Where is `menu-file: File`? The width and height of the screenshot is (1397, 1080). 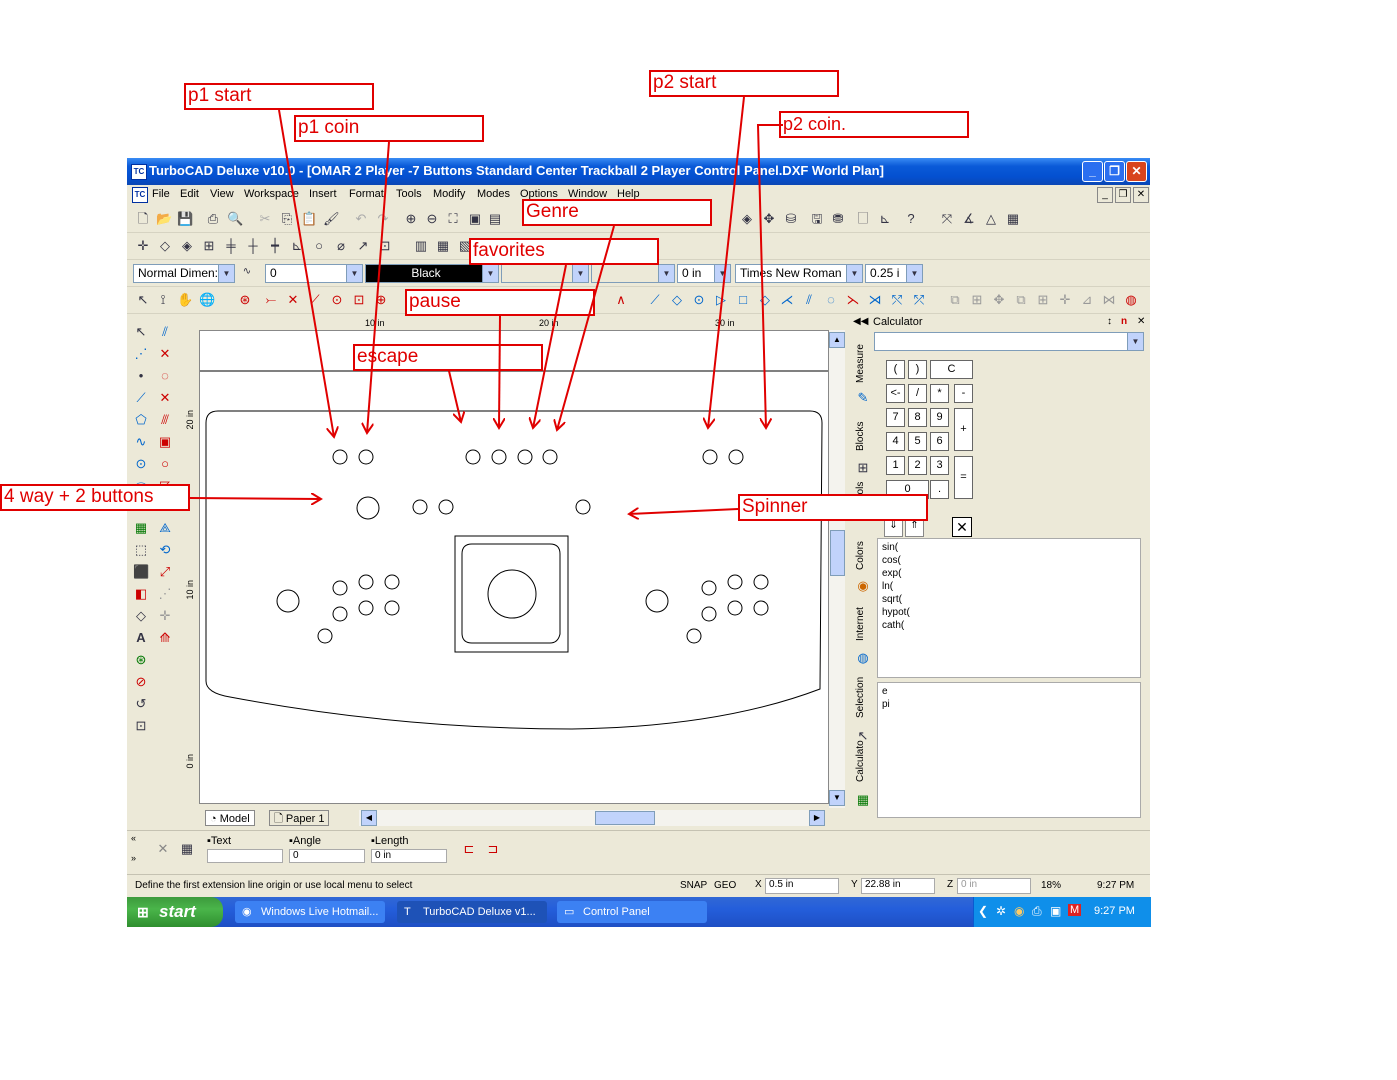 menu-file: File is located at coordinates (161, 194).